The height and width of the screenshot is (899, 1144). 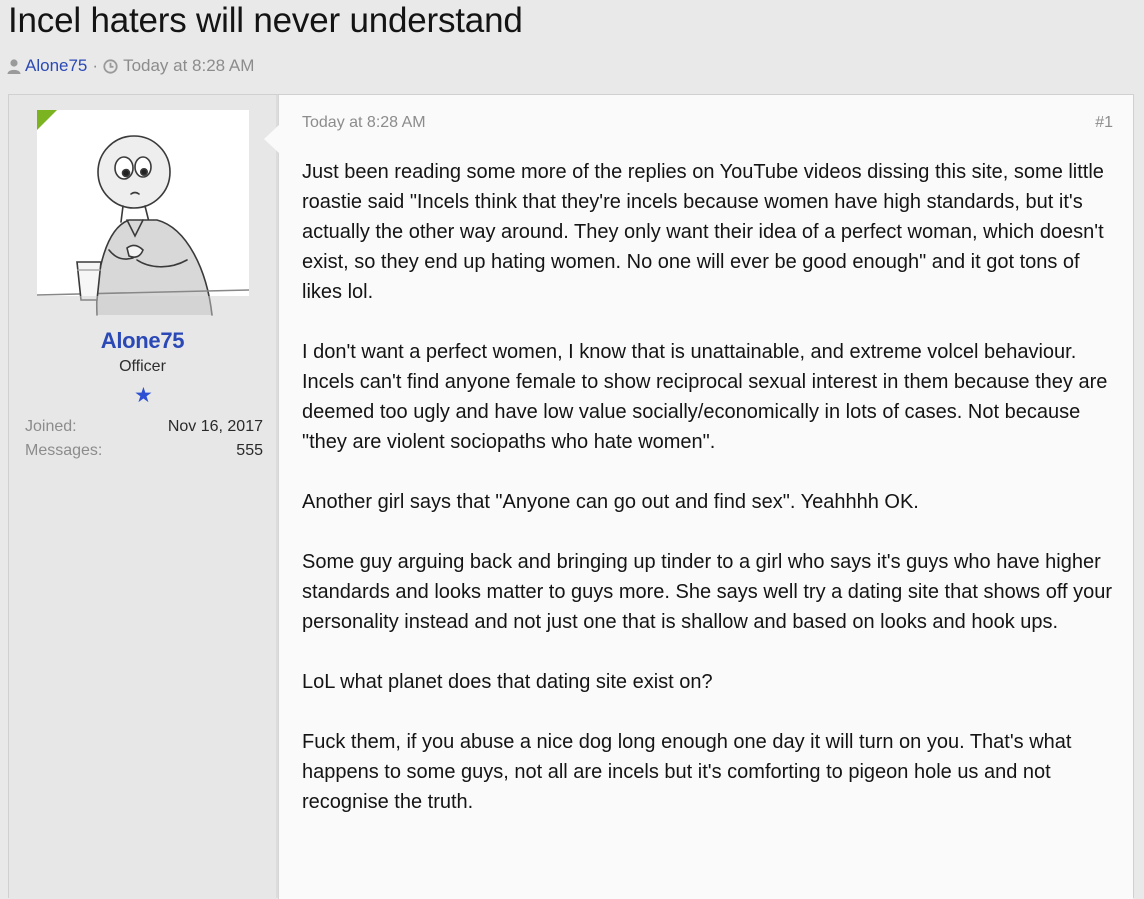 What do you see at coordinates (47, 120) in the screenshot?
I see `online-indicator` at bounding box center [47, 120].